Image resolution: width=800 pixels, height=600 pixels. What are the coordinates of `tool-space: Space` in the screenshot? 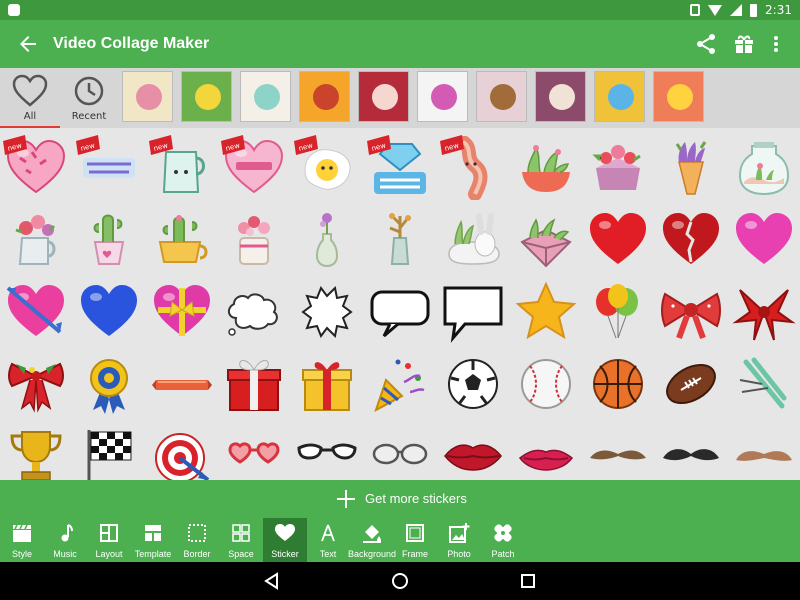 It's located at (241, 540).